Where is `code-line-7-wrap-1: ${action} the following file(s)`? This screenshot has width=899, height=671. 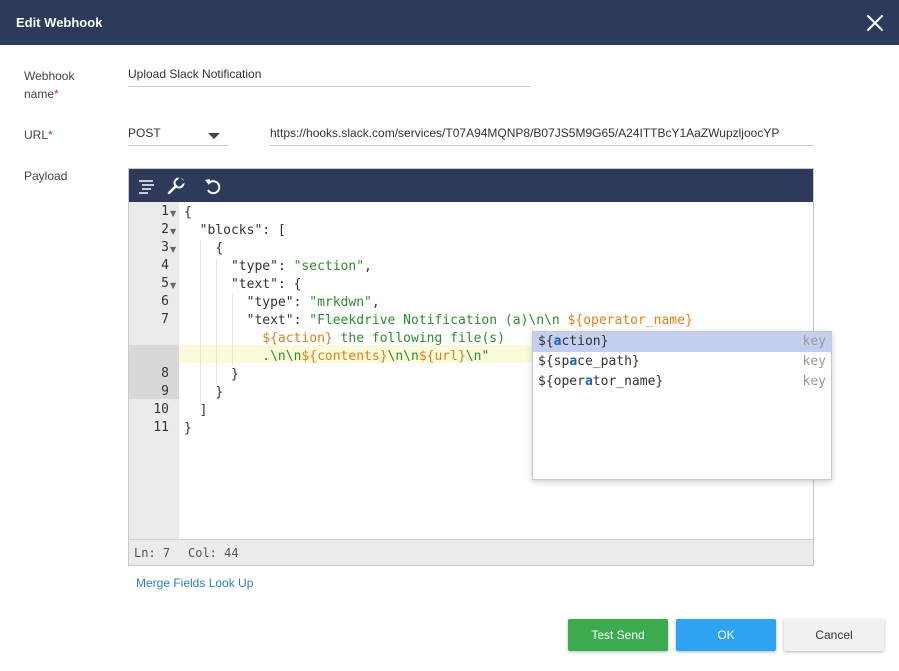 code-line-7-wrap-1: ${action} the following file(s) is located at coordinates (344, 339).